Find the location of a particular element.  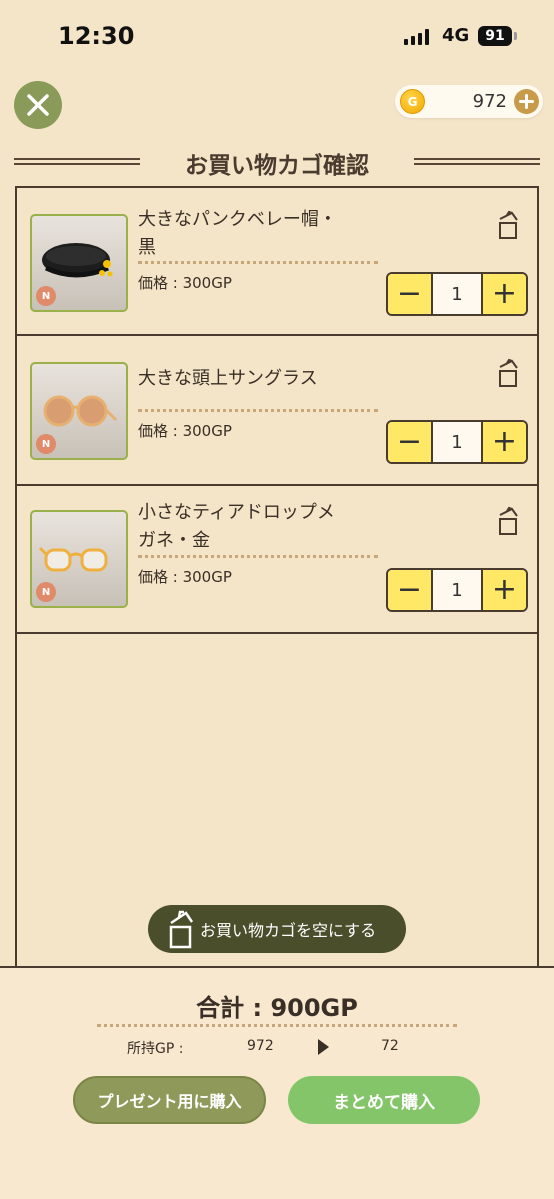

plus-icon is located at coordinates (526, 101).